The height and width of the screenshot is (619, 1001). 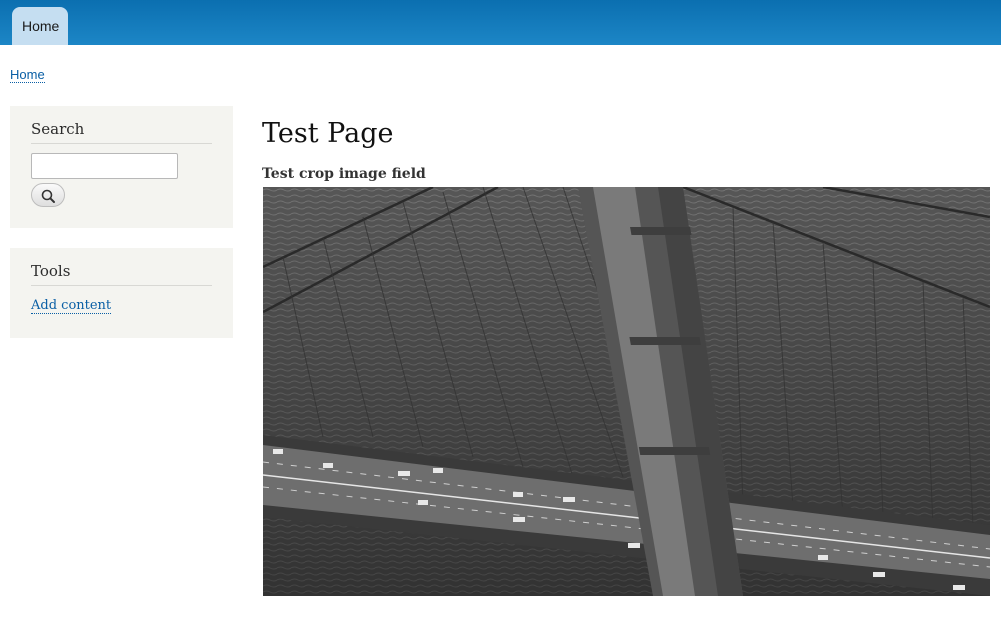 I want to click on page-title: Test Page, so click(x=328, y=133).